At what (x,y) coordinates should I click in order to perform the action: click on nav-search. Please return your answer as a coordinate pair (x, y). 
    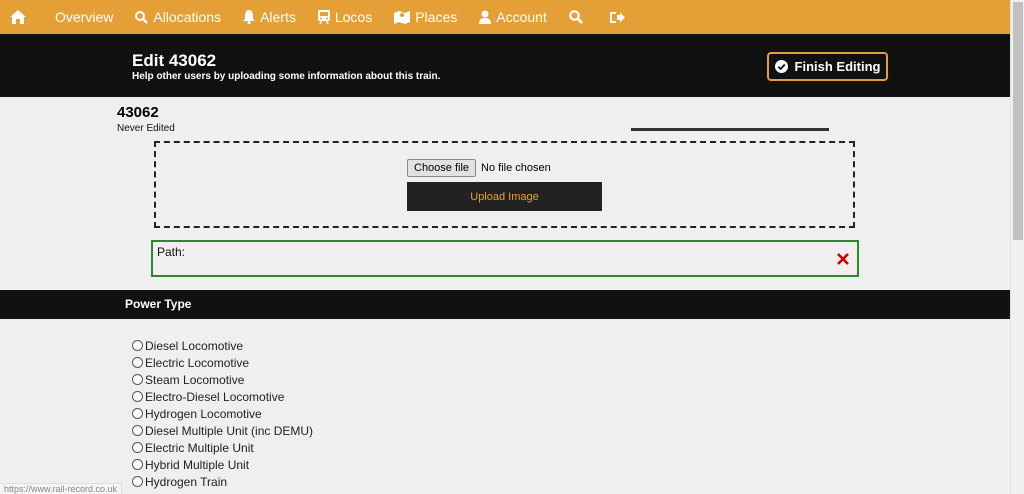
    Looking at the image, I should click on (578, 17).